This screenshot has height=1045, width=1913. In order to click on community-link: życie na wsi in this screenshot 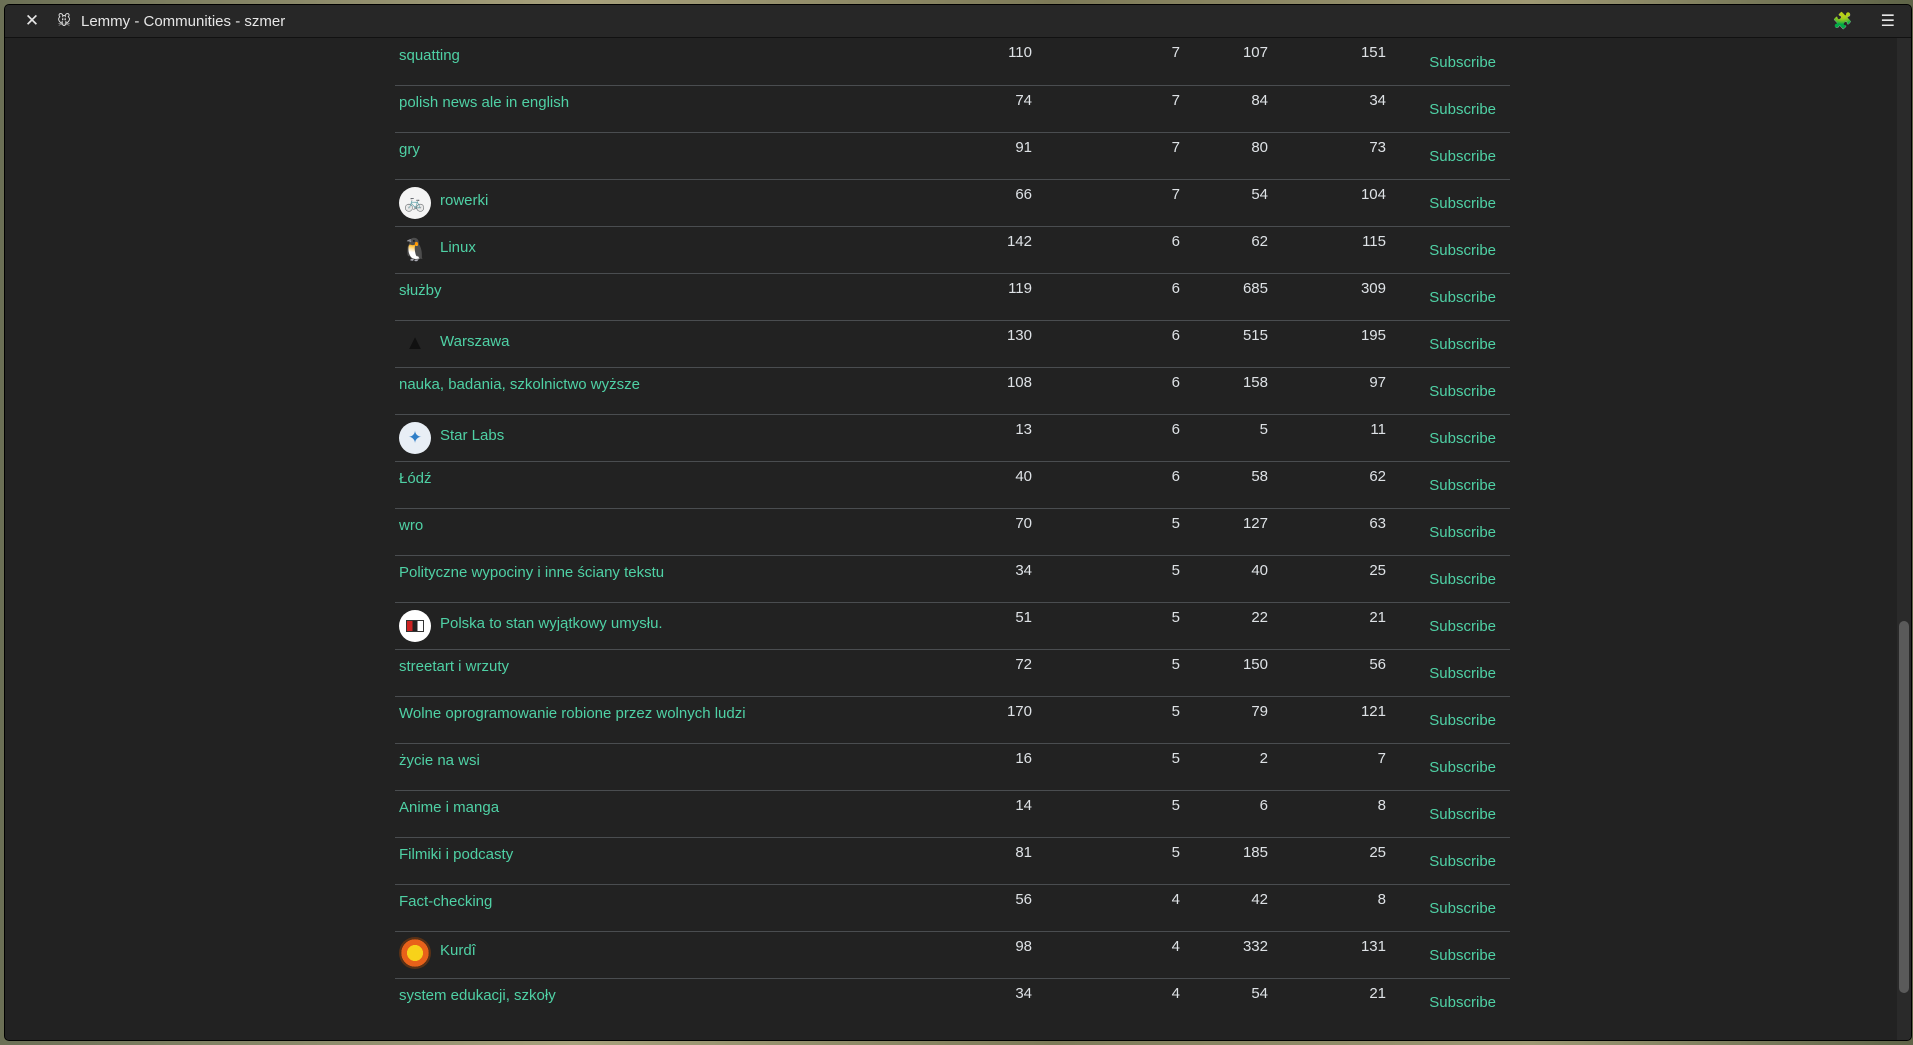, I will do `click(439, 763)`.